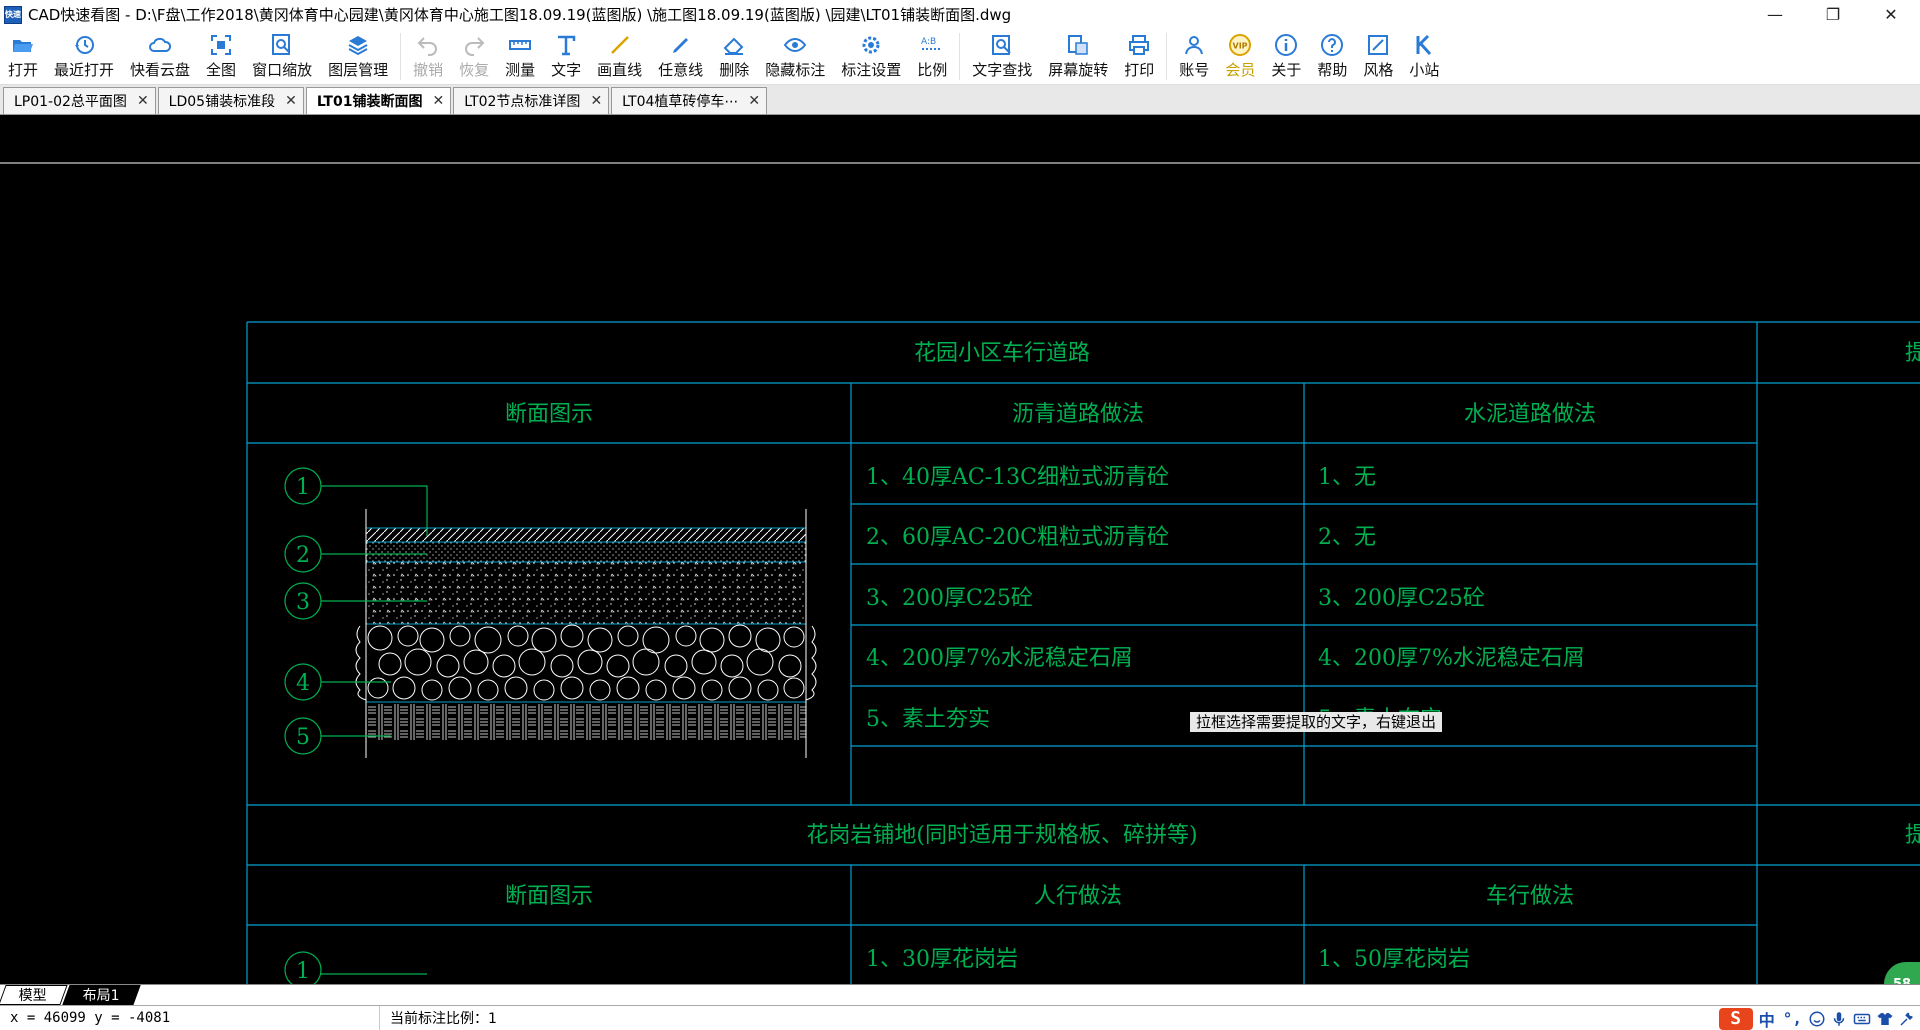  Describe the element at coordinates (221, 45) in the screenshot. I see `fullscreen-icon` at that location.